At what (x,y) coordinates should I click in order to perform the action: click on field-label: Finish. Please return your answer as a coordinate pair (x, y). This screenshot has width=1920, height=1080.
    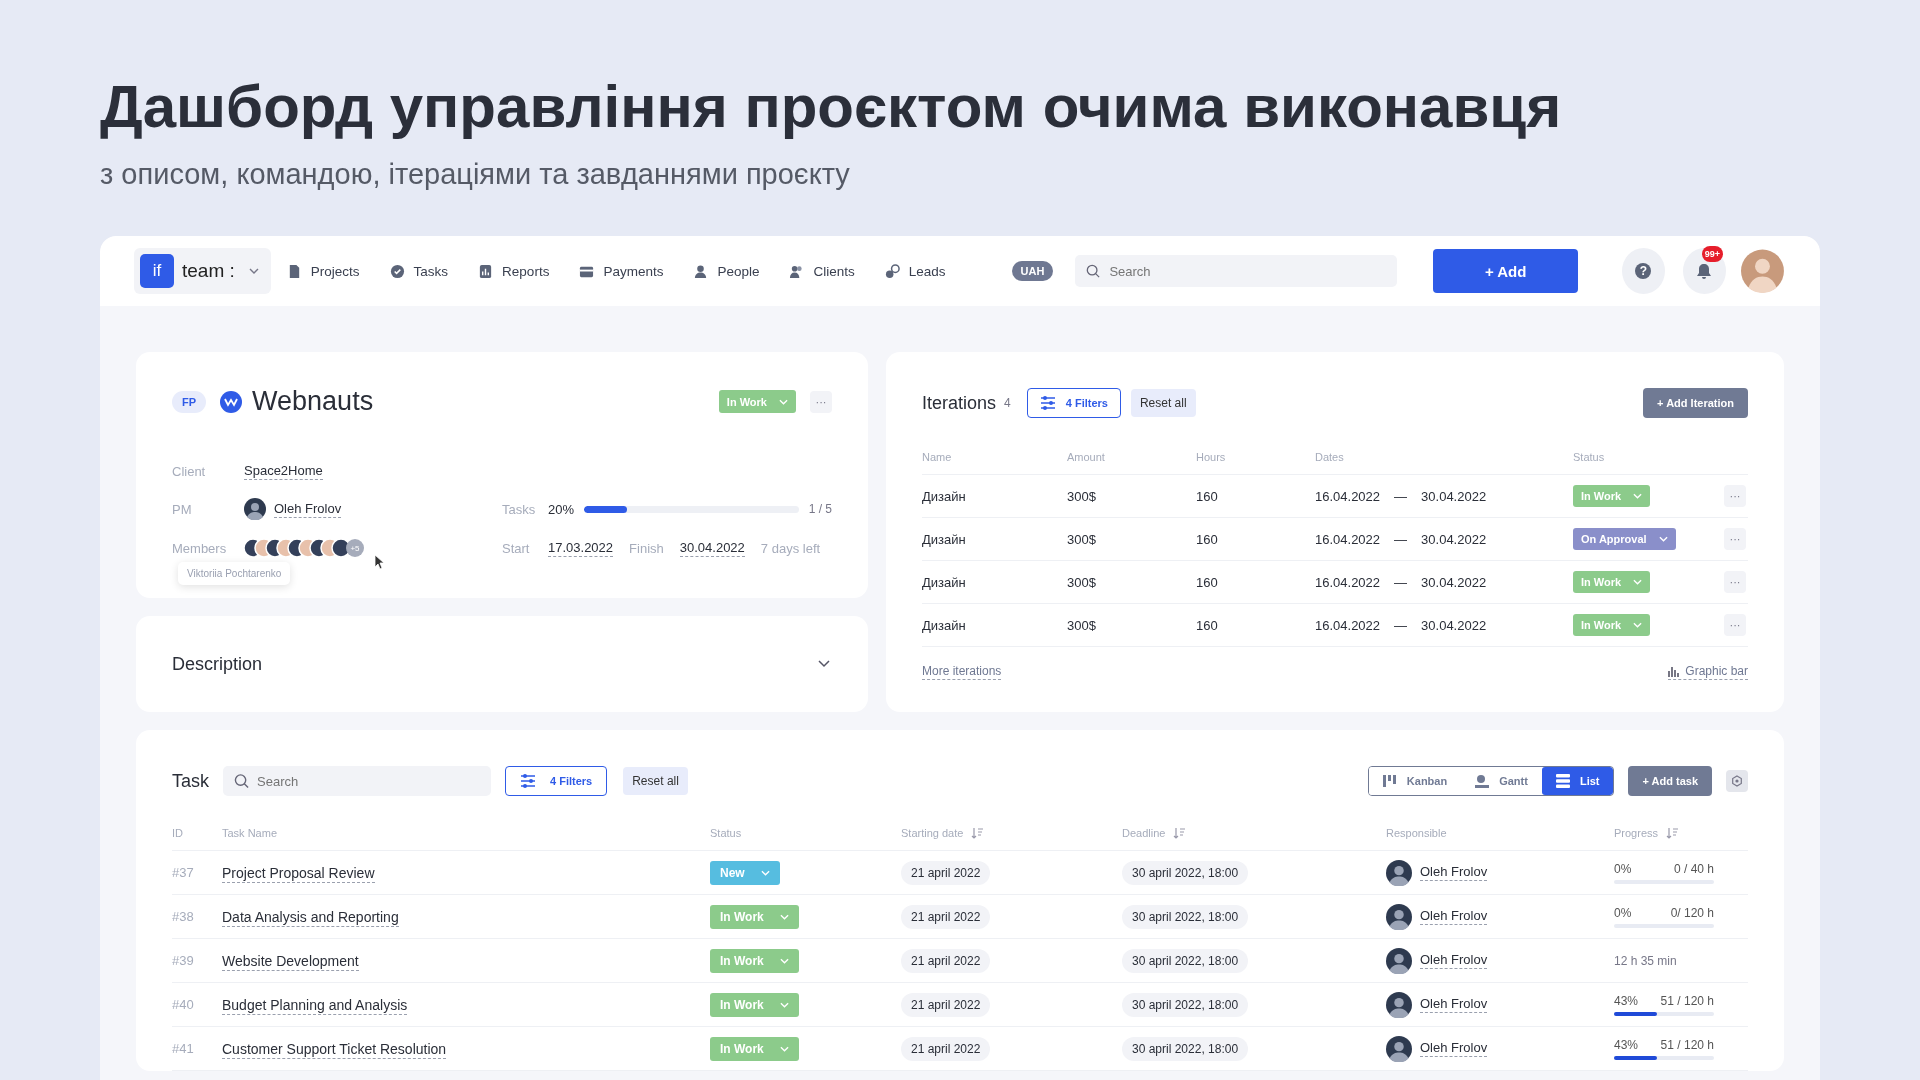
    Looking at the image, I should click on (646, 548).